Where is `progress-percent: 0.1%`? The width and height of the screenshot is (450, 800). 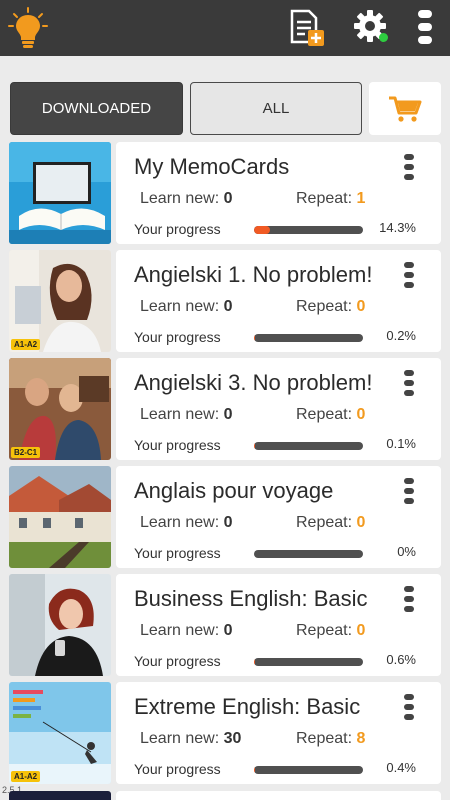
progress-percent: 0.1% is located at coordinates (401, 443).